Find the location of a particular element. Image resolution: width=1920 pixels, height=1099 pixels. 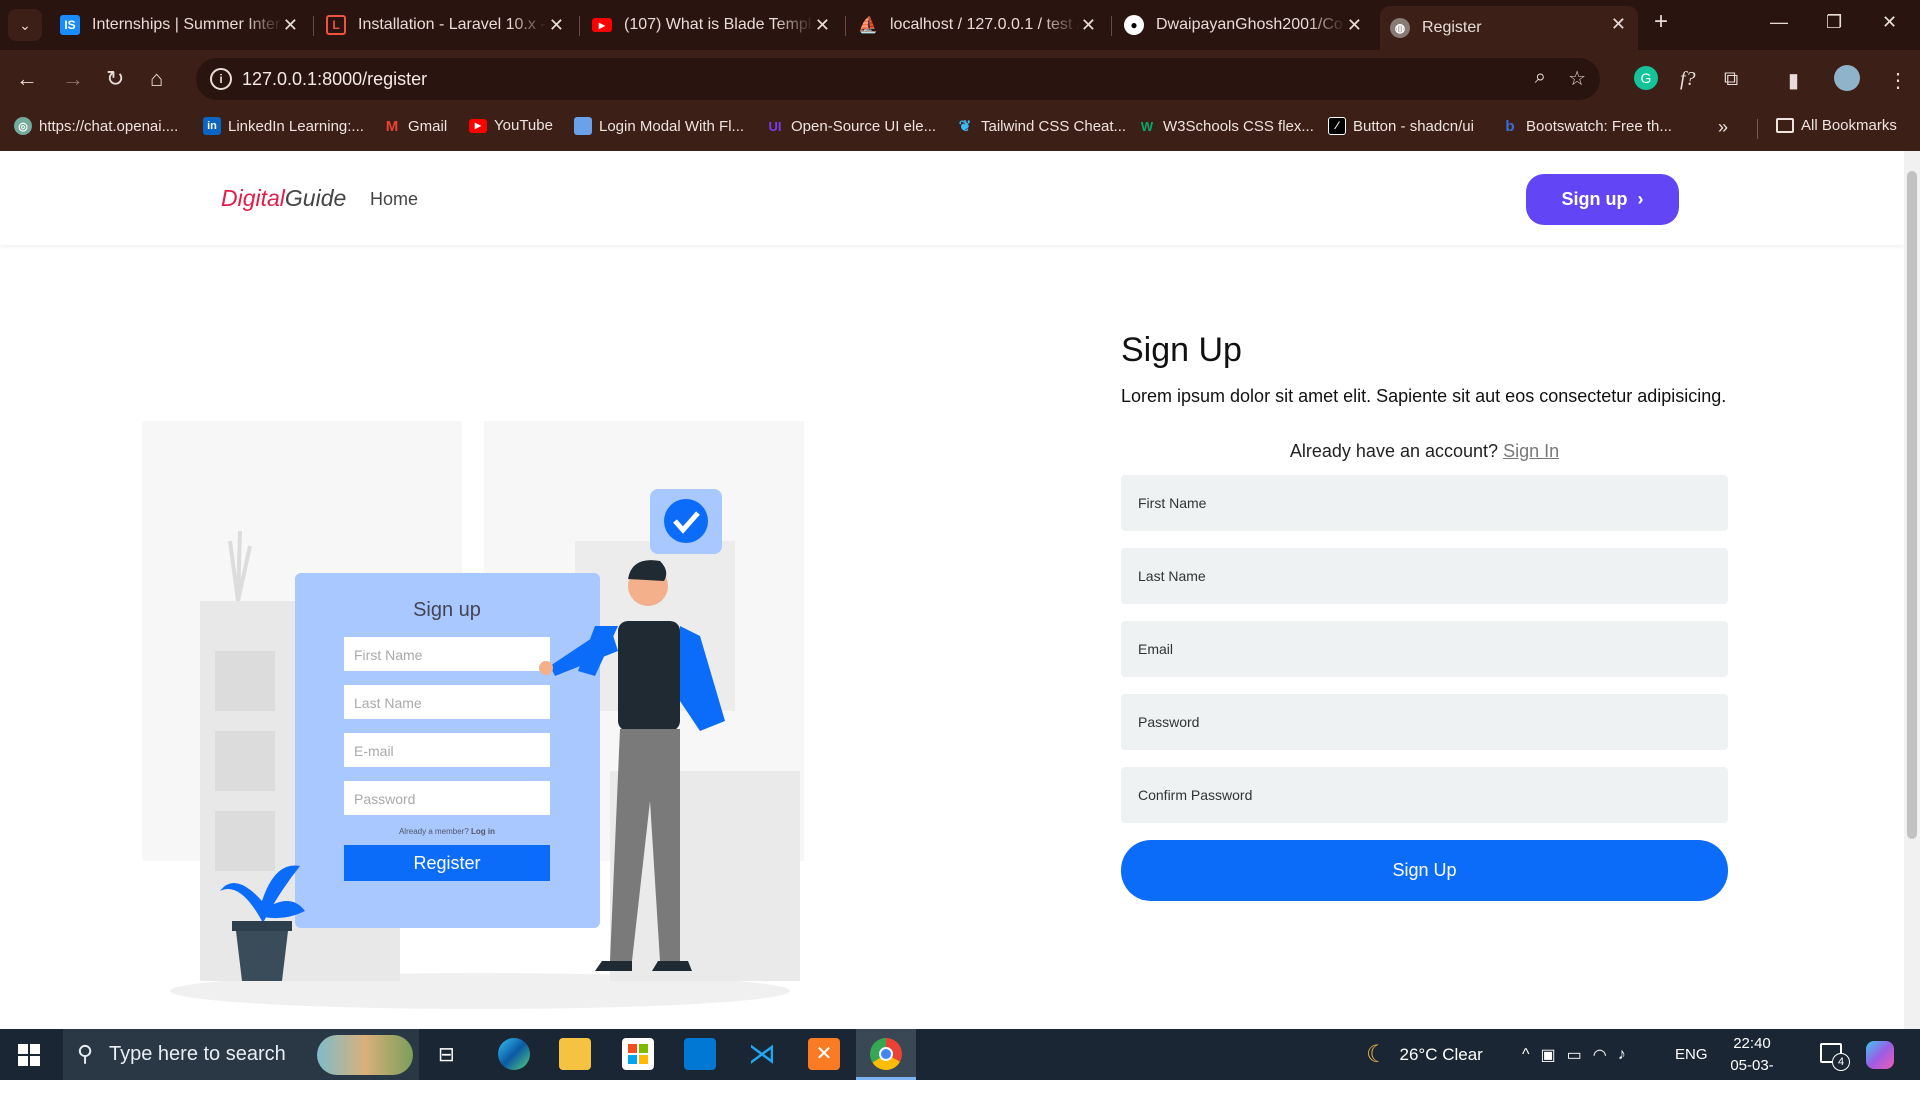

taskbar-search-placeholder: Type here to search is located at coordinates (197, 1054).